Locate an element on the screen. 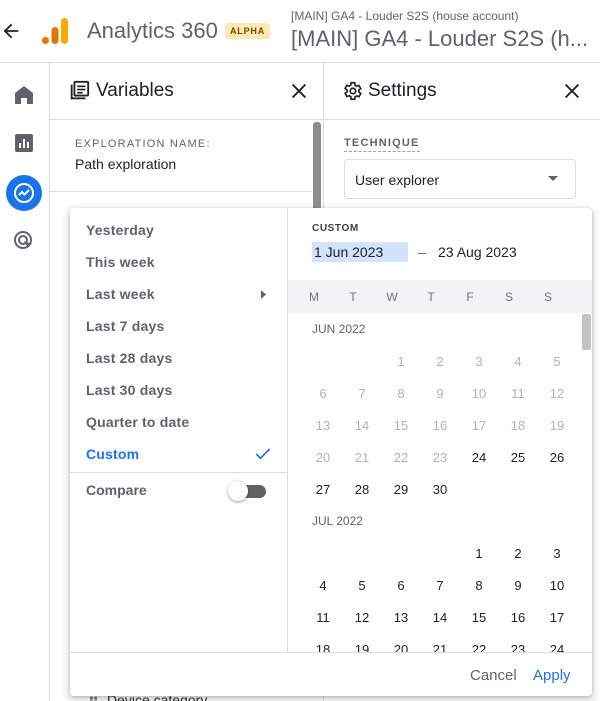 This screenshot has width=600, height=701. weekday-label: M is located at coordinates (314, 297).